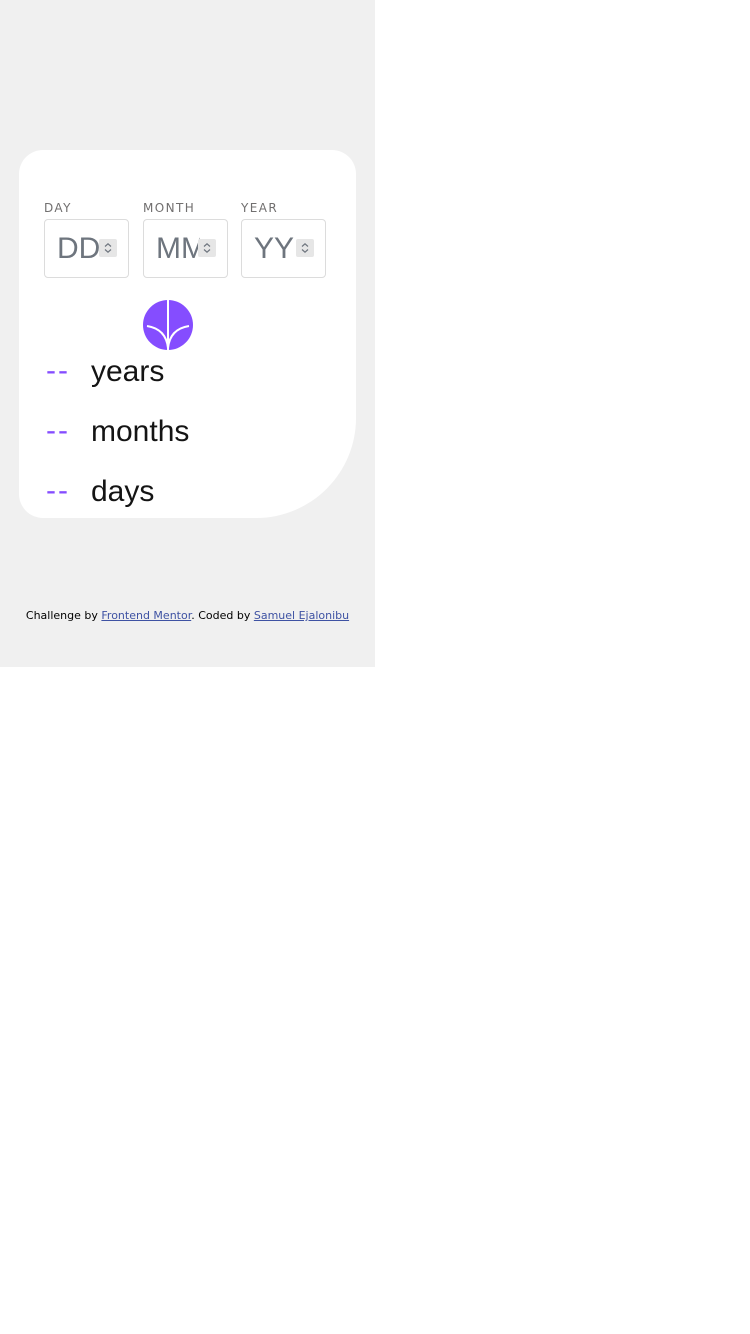 The width and height of the screenshot is (750, 1334). What do you see at coordinates (178, 248) in the screenshot?
I see `month-input: MM` at bounding box center [178, 248].